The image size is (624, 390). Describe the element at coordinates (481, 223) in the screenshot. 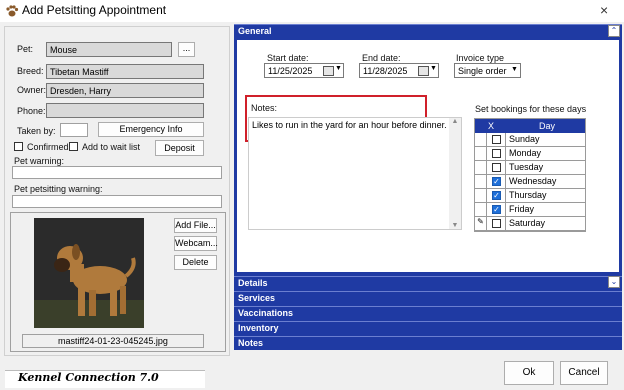

I see `row-edit-icon: ✎` at that location.